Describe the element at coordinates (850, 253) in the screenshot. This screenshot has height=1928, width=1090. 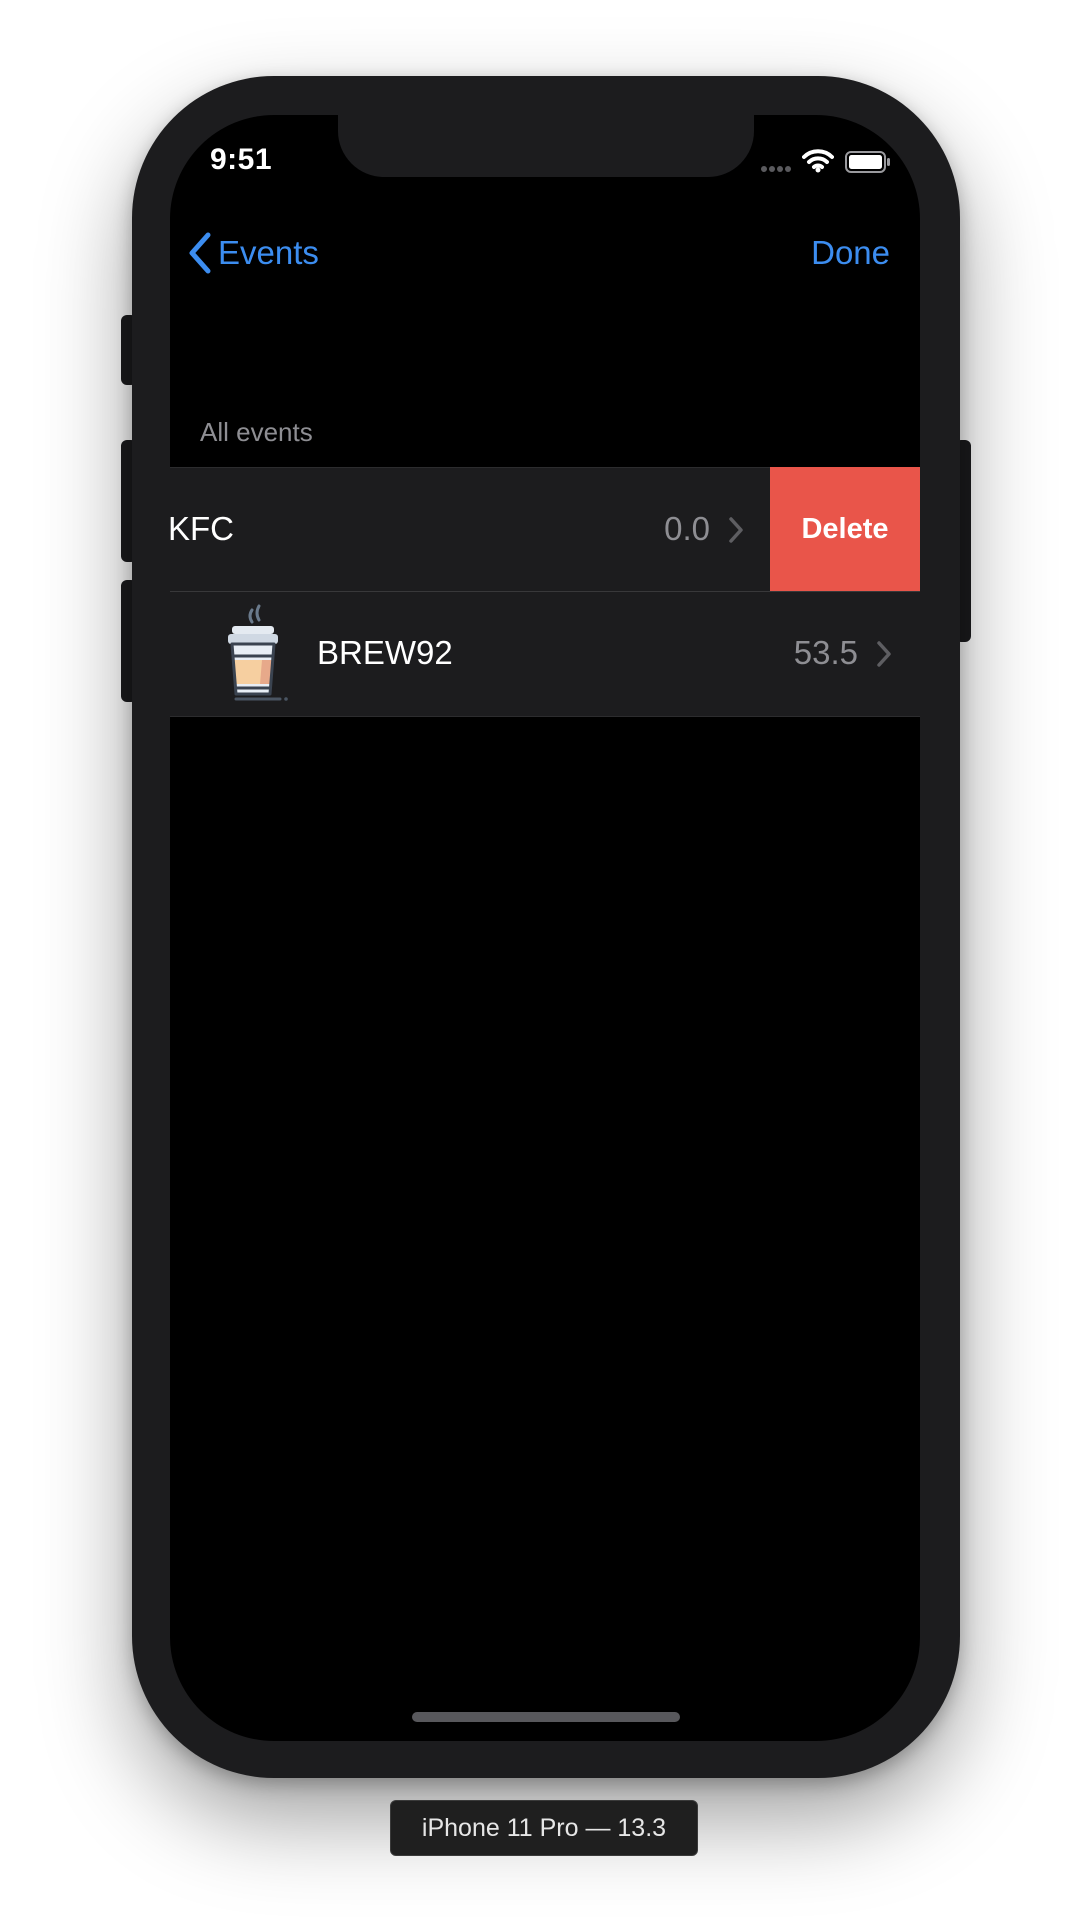
I see `done-button: Done` at that location.